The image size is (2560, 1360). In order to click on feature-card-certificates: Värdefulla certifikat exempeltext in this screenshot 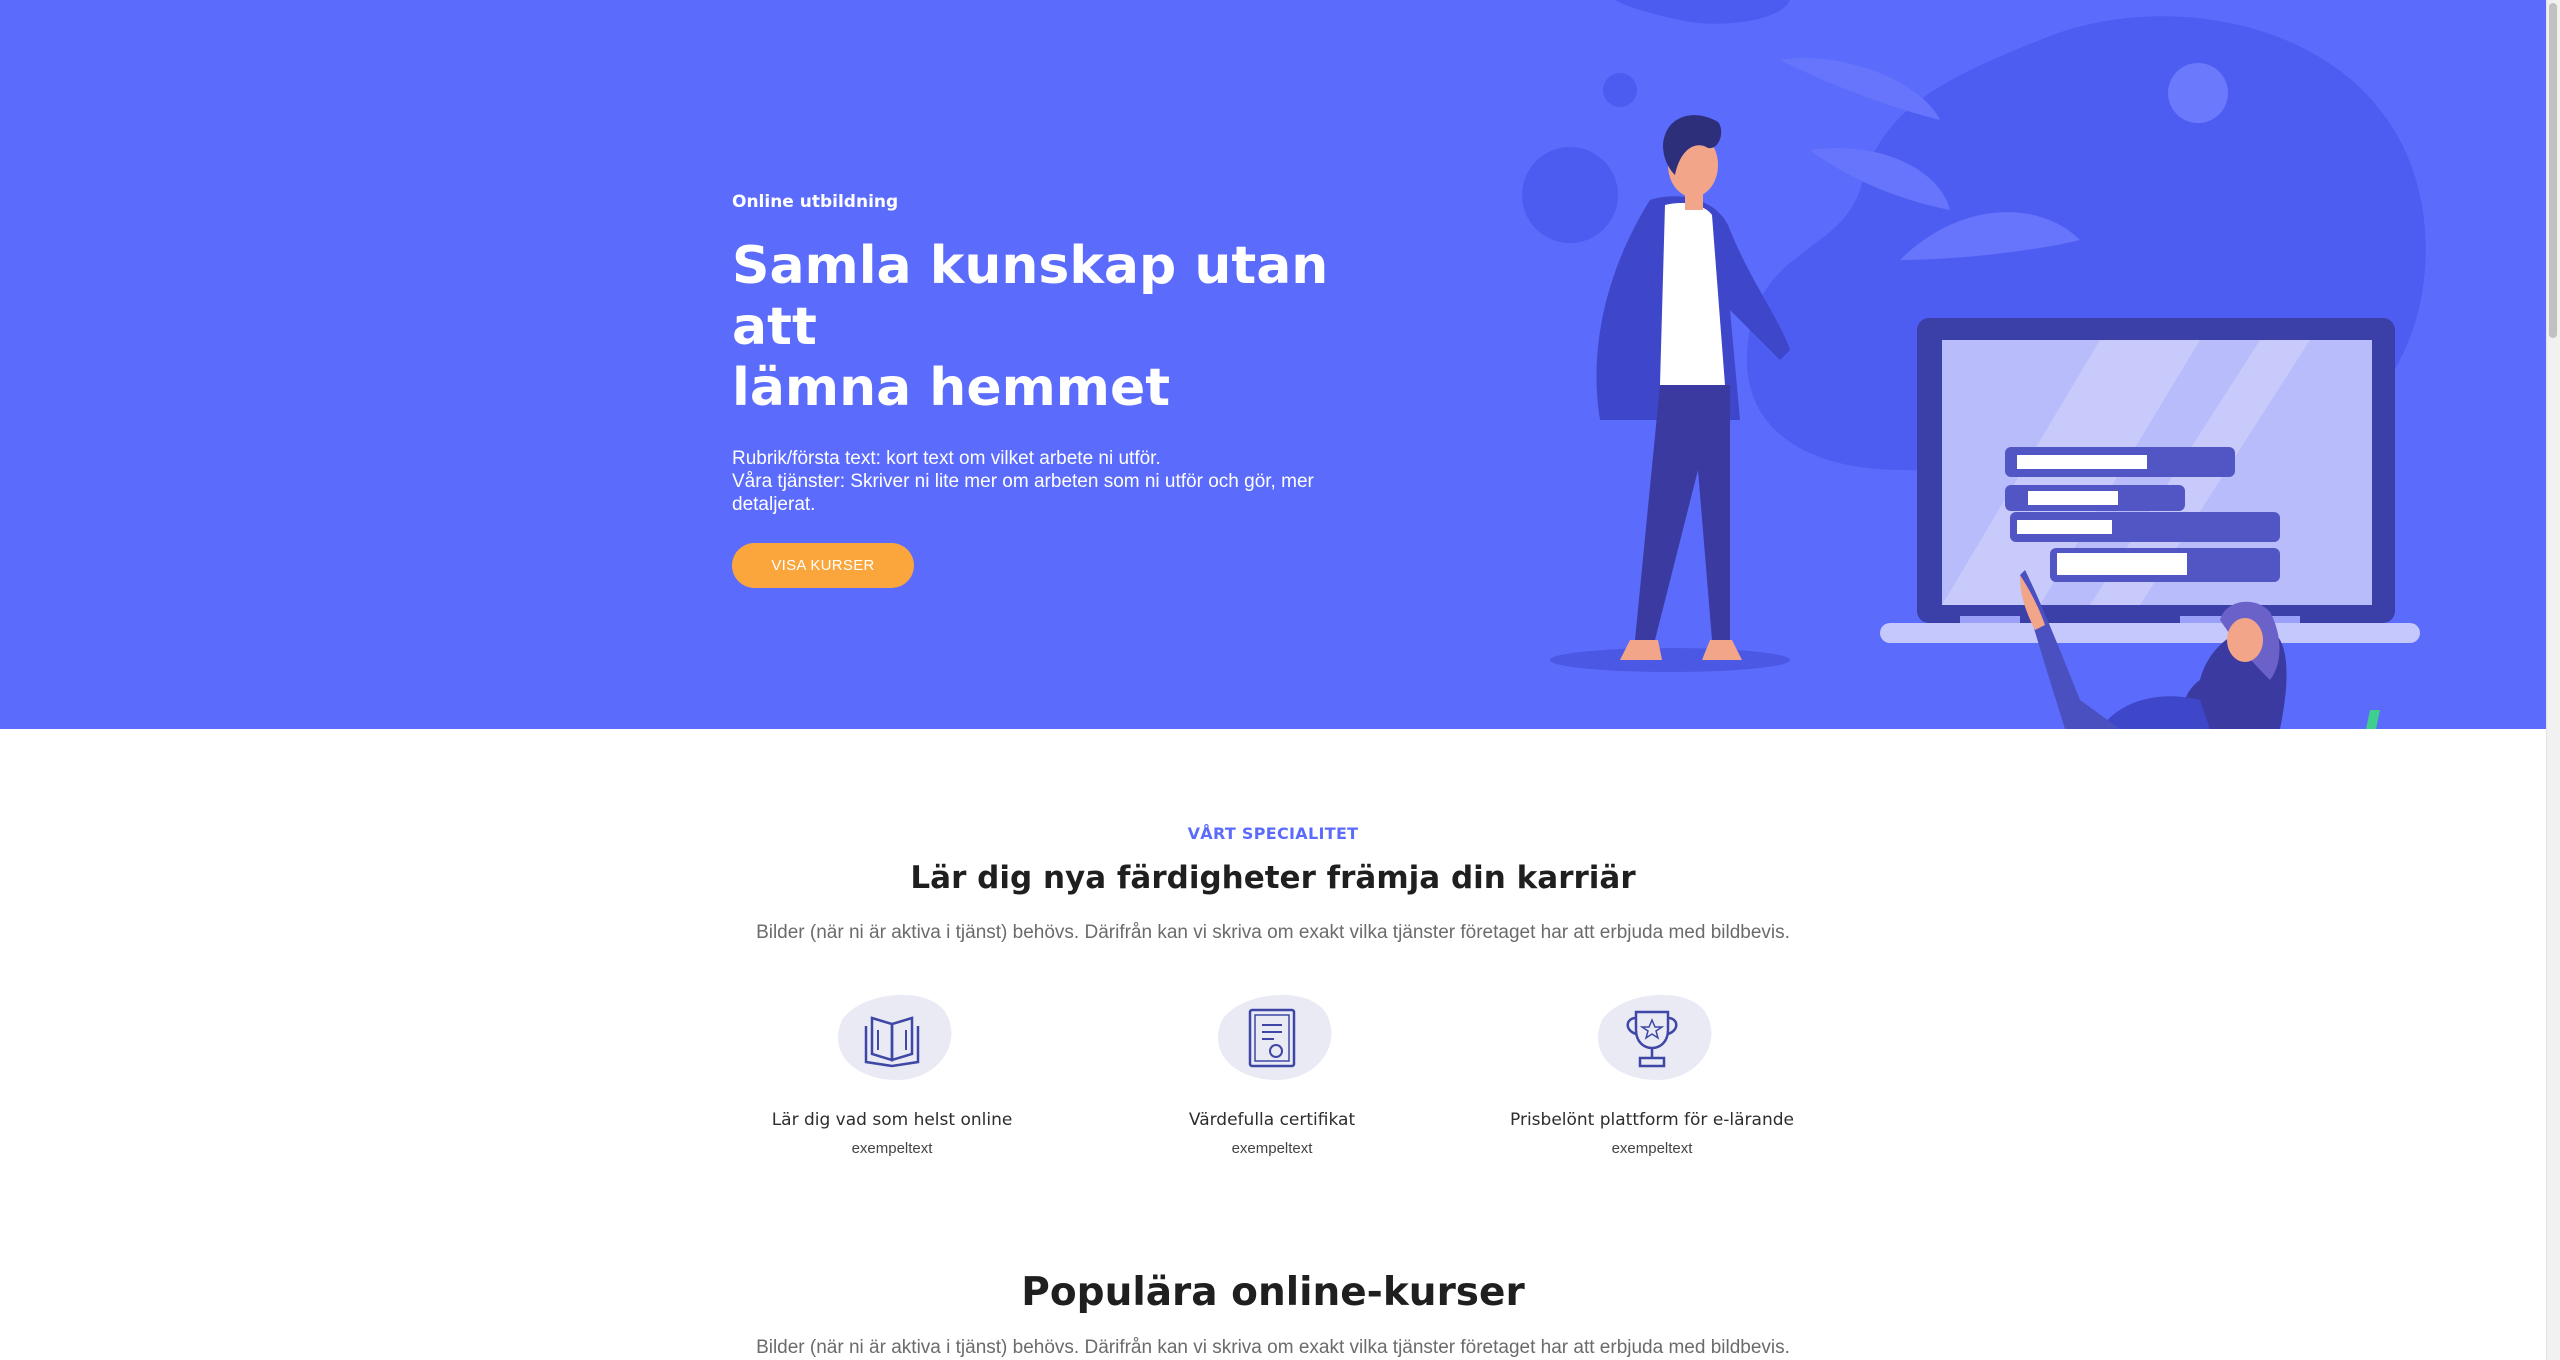, I will do `click(1272, 1068)`.